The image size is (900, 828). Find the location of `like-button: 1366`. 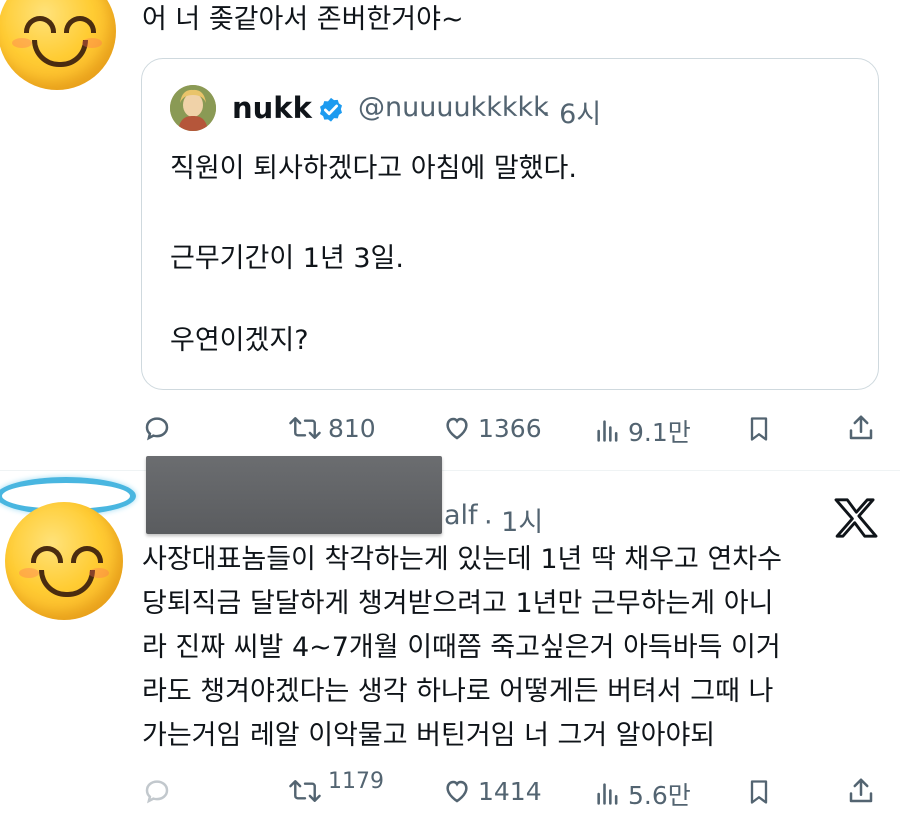

like-button: 1366 is located at coordinates (492, 428).